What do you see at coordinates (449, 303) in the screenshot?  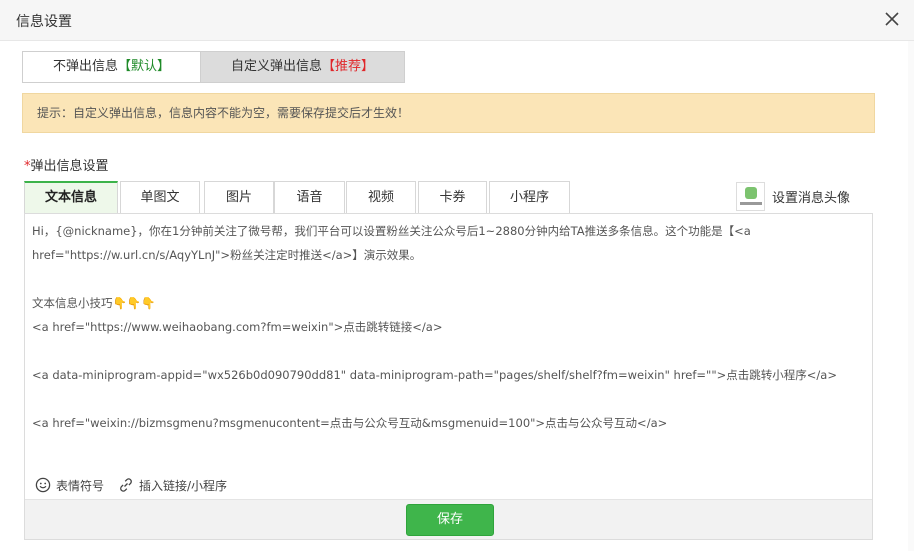 I see `editor-line-tips: 文本信息小技巧👇👇👇` at bounding box center [449, 303].